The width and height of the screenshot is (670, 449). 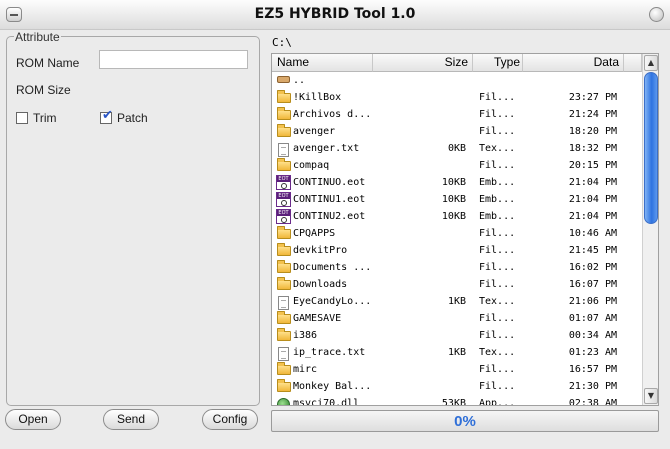 What do you see at coordinates (457, 165) in the screenshot?
I see `file-row: compaq Fil... 20:15 PM` at bounding box center [457, 165].